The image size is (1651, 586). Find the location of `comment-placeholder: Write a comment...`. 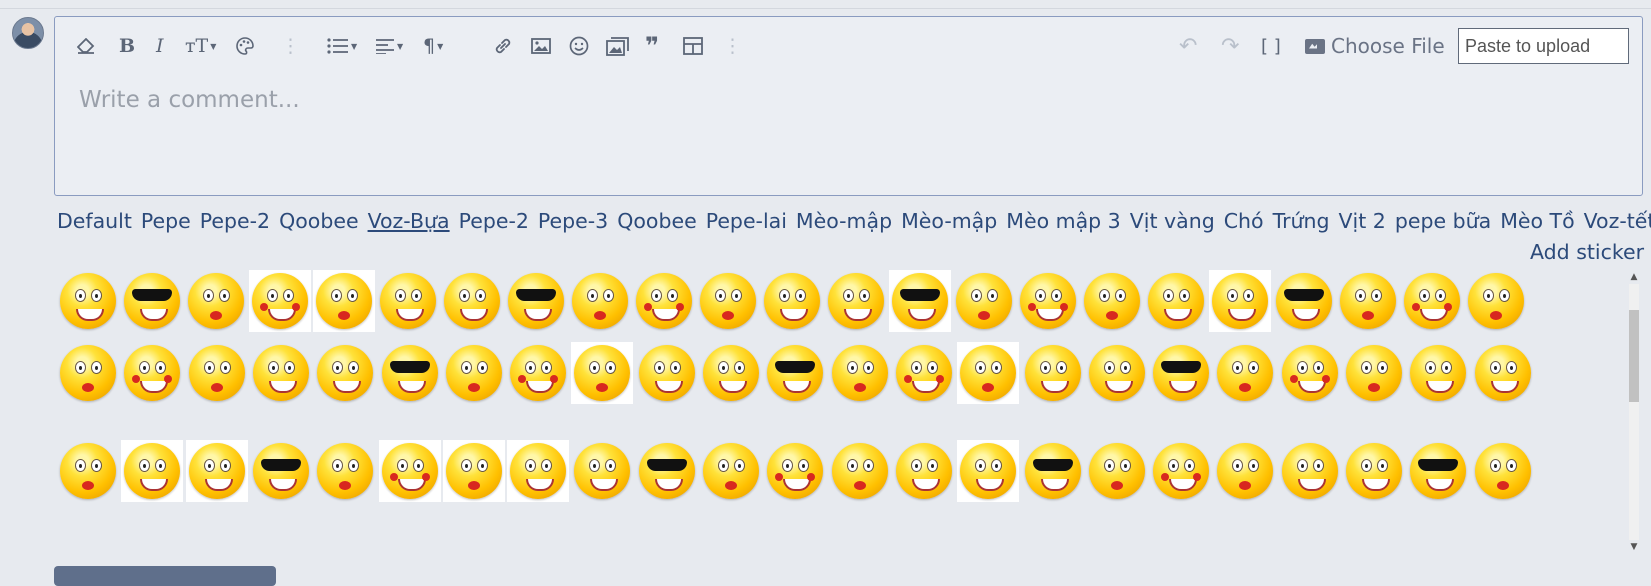

comment-placeholder: Write a comment... is located at coordinates (189, 100).